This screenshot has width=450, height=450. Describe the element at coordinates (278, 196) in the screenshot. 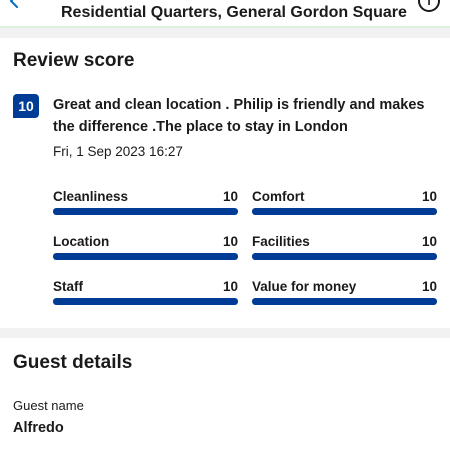

I see `rating-label: Comfort` at that location.